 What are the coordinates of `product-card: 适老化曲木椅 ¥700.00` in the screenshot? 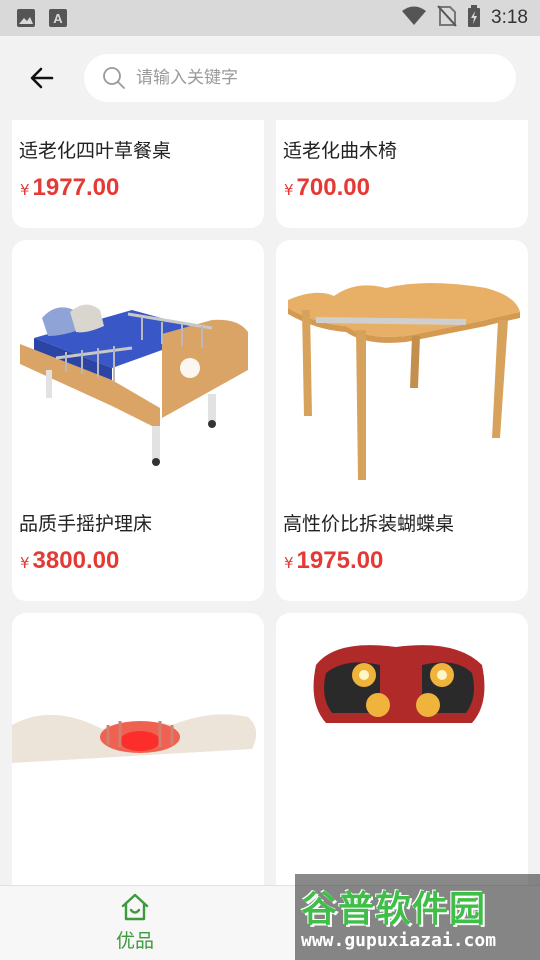 It's located at (402, 174).